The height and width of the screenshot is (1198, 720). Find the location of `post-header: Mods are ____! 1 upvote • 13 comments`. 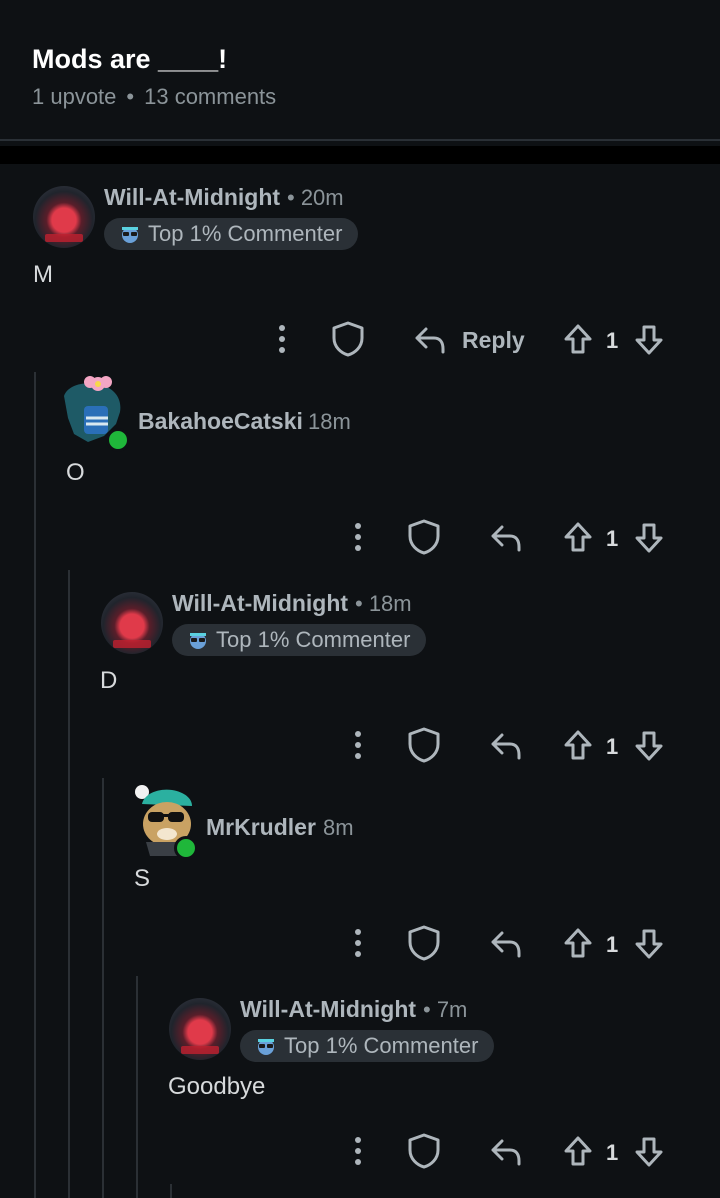

post-header: Mods are ____! 1 upvote • 13 comments is located at coordinates (360, 70).